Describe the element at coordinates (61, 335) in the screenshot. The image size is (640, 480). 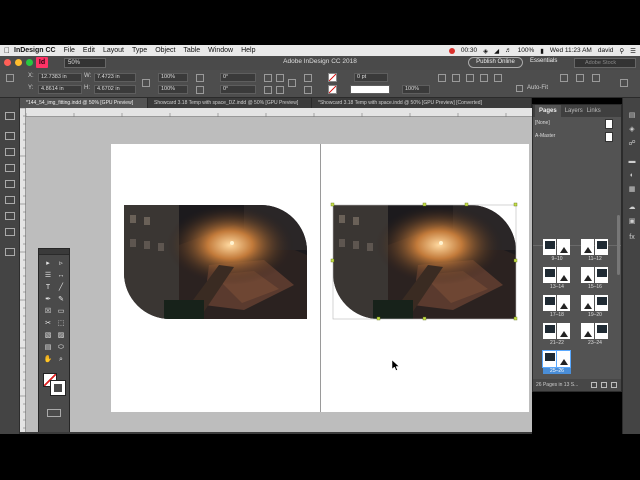
I see `gradient-feather-tool-icon: ▨` at that location.